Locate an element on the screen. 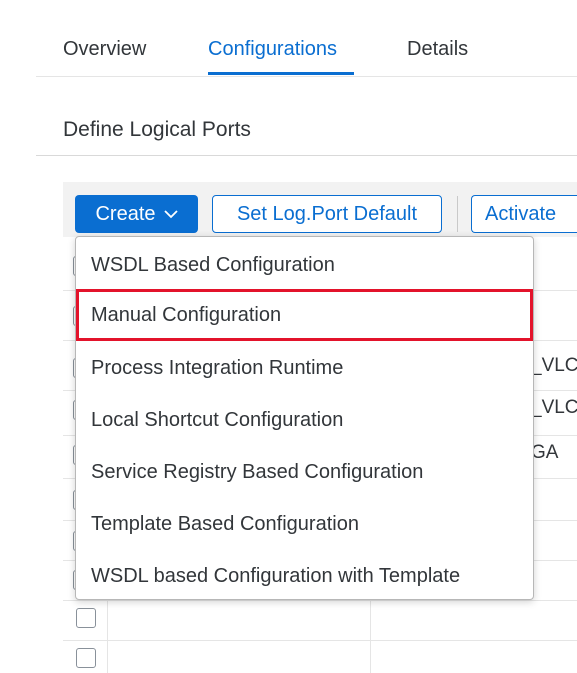 This screenshot has height=673, width=577. create-button: Create is located at coordinates (136, 214).